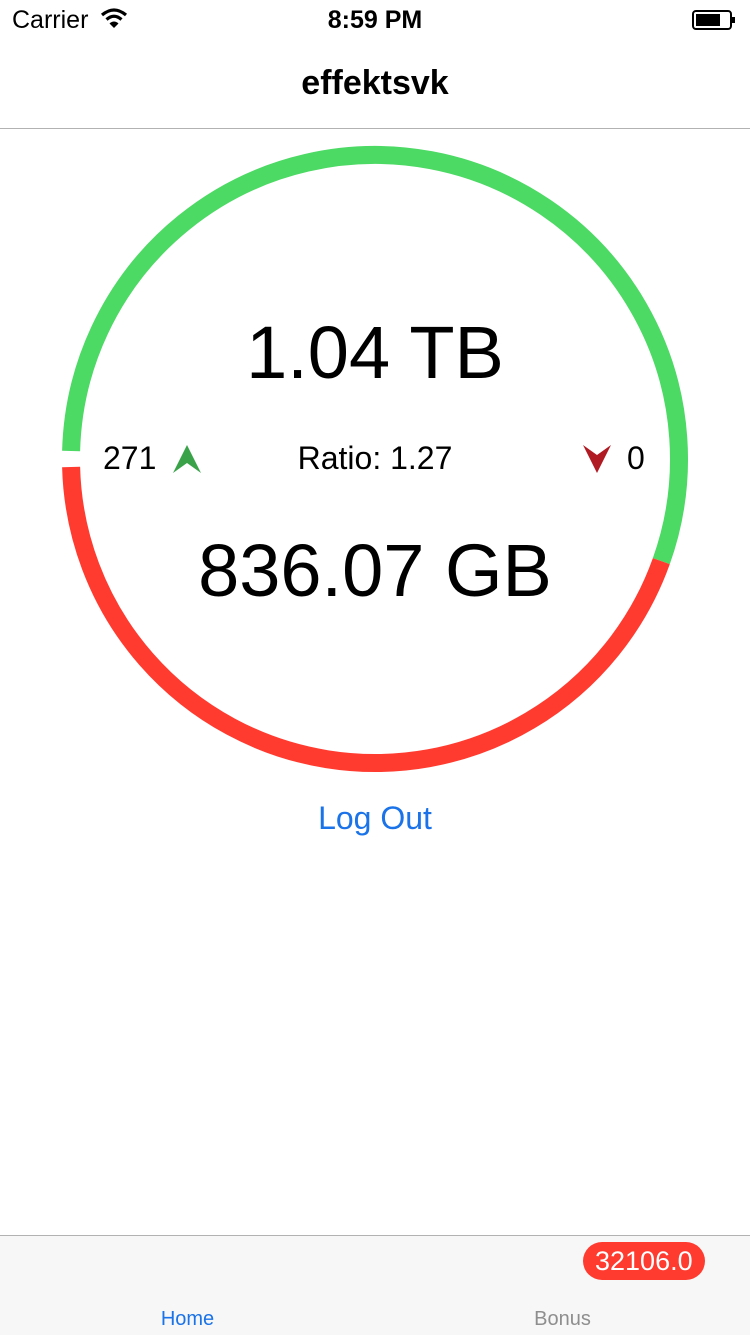 The height and width of the screenshot is (1335, 750). Describe the element at coordinates (187, 1319) in the screenshot. I see `tab-home: Home` at that location.